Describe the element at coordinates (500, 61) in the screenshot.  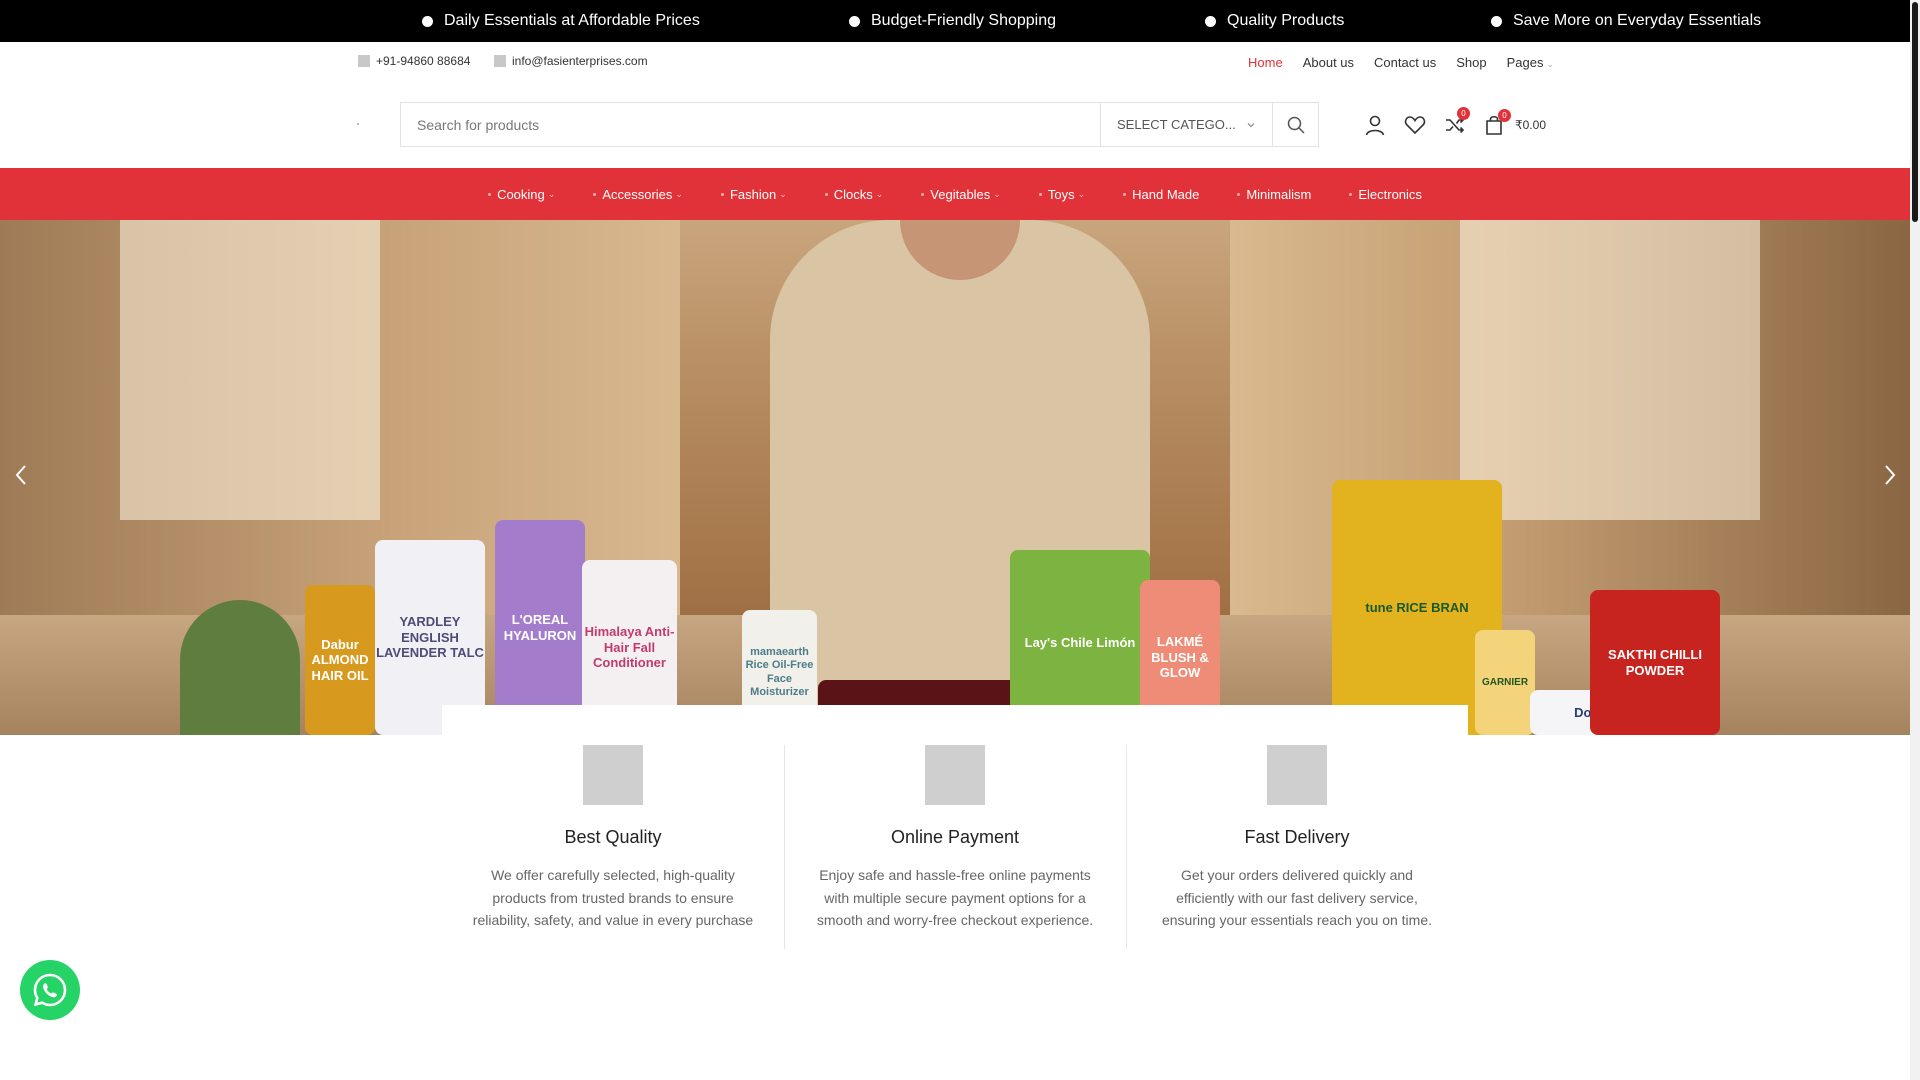
I see `email-icon` at that location.